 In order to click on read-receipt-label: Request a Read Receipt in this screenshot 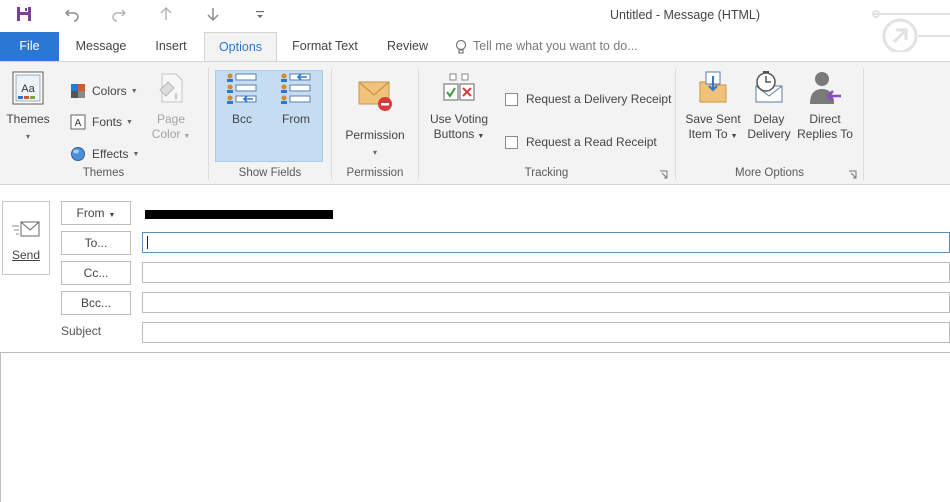, I will do `click(591, 142)`.